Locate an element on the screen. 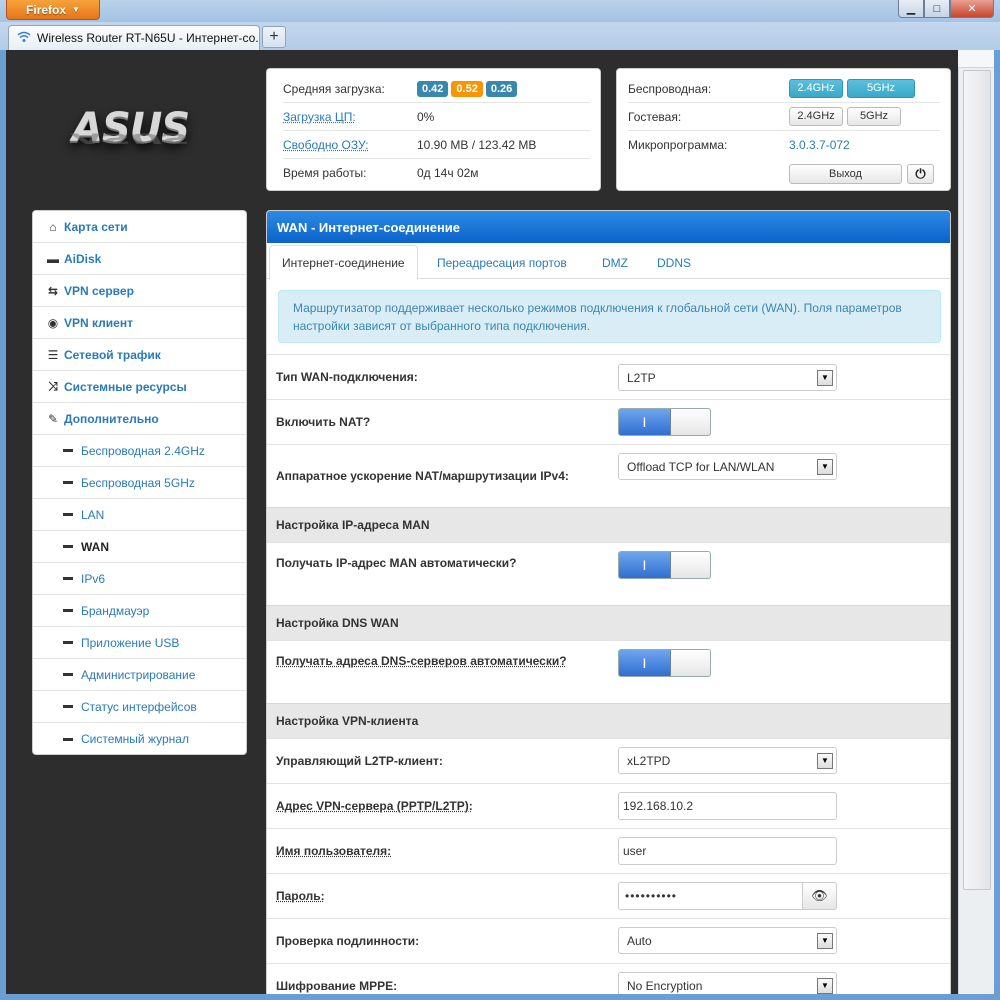 The image size is (1000, 1000). wireless-label: Беспроводная: is located at coordinates (670, 88).